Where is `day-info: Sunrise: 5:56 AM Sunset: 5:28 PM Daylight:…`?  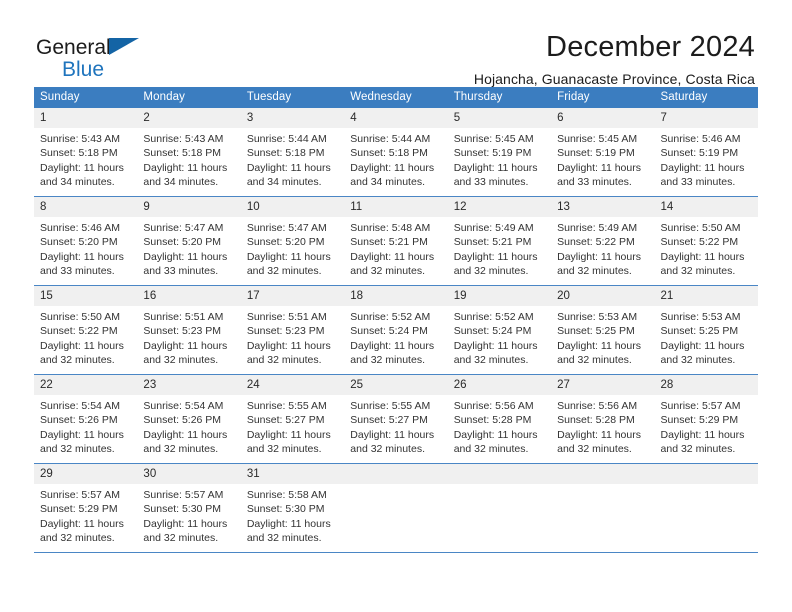
day-info: Sunrise: 5:56 AM Sunset: 5:28 PM Daylight:… is located at coordinates (499, 426).